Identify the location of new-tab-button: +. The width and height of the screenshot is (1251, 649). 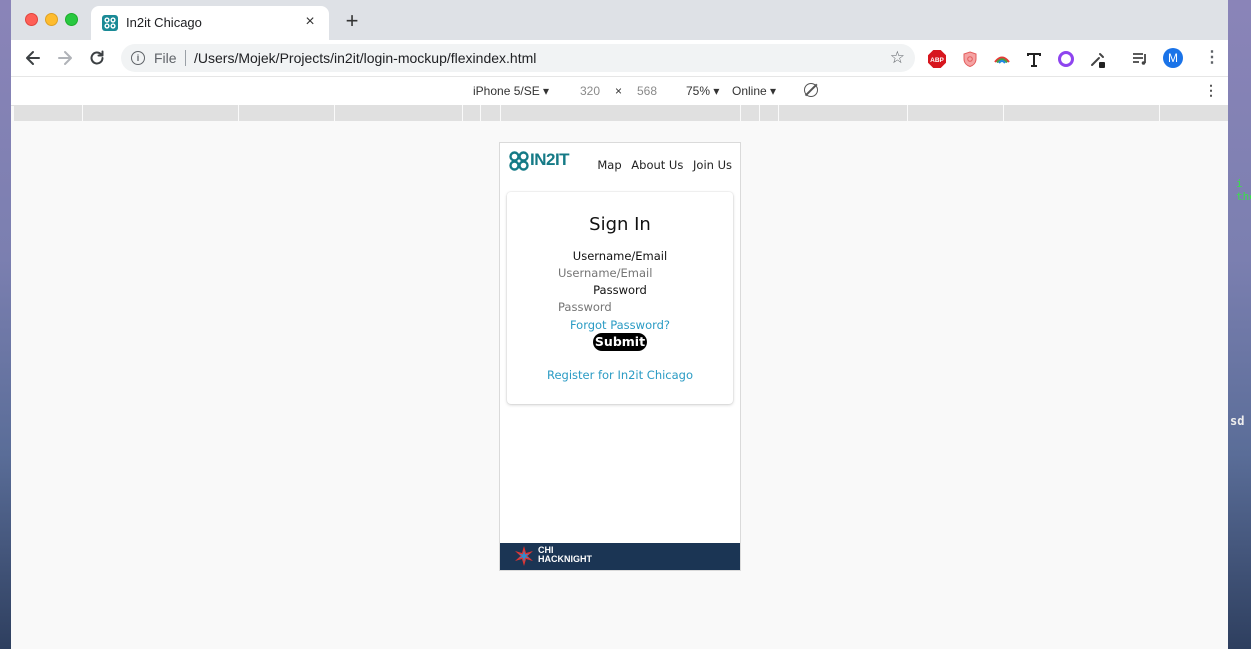
(352, 21).